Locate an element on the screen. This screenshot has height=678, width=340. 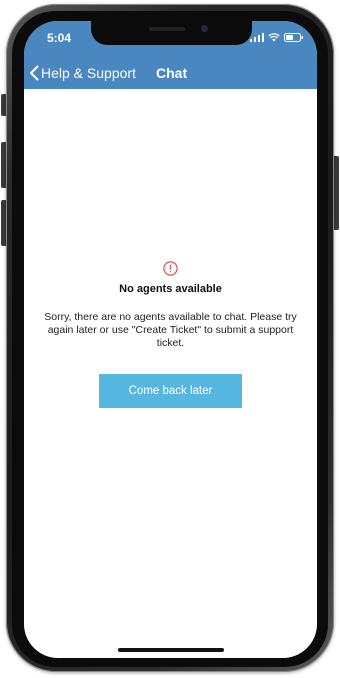
navigation-bar: Help & Support Chat is located at coordinates (170, 74).